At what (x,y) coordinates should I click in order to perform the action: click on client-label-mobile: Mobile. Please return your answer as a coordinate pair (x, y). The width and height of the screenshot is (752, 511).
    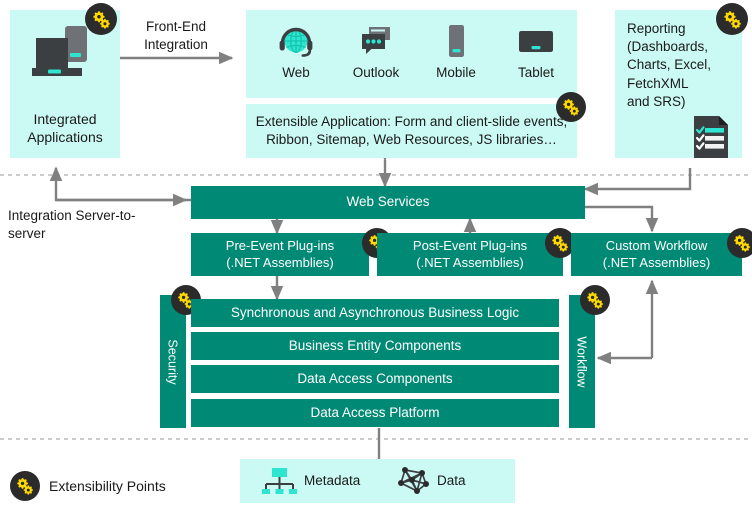
    Looking at the image, I should click on (456, 72).